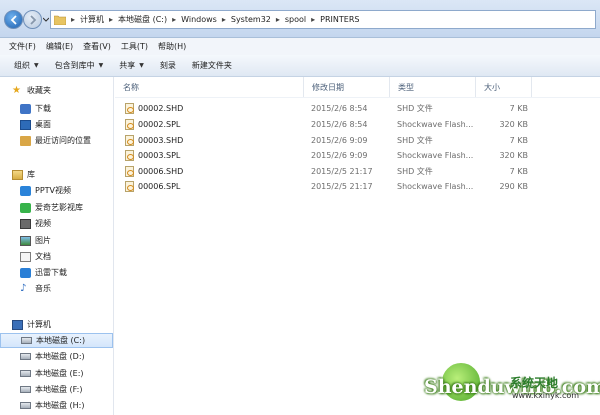 The width and height of the screenshot is (600, 415). What do you see at coordinates (251, 19) in the screenshot?
I see `breadcrumb-item-system32: System32` at bounding box center [251, 19].